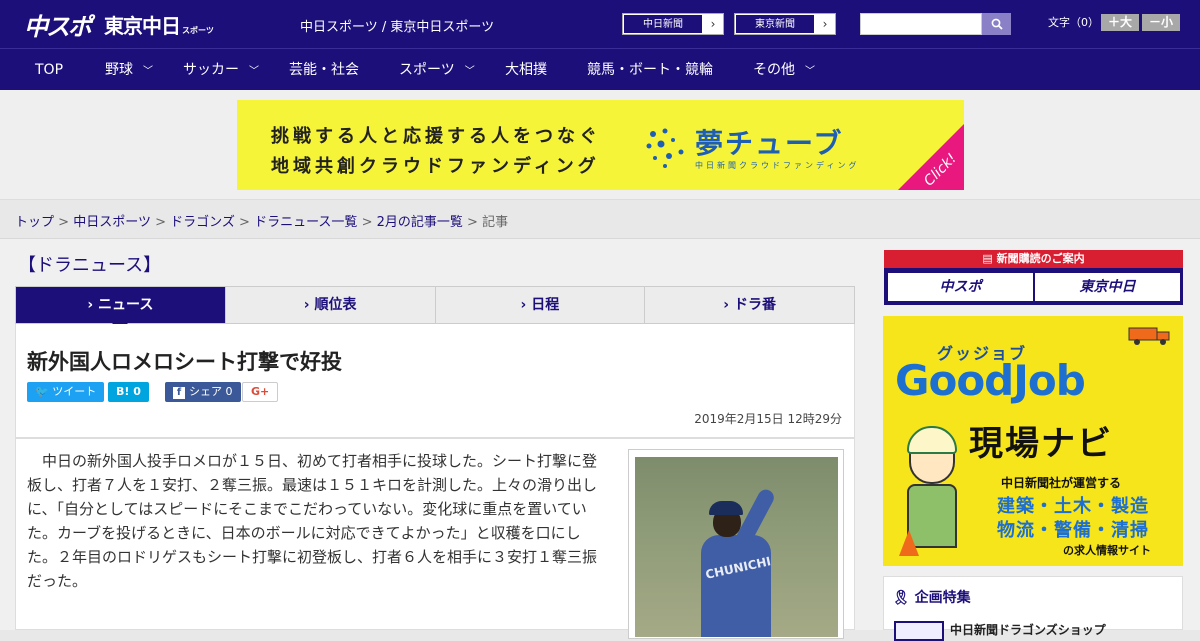 This screenshot has height=641, width=1200. I want to click on tokyo-shimbun-link: 東京新聞 ›, so click(785, 24).